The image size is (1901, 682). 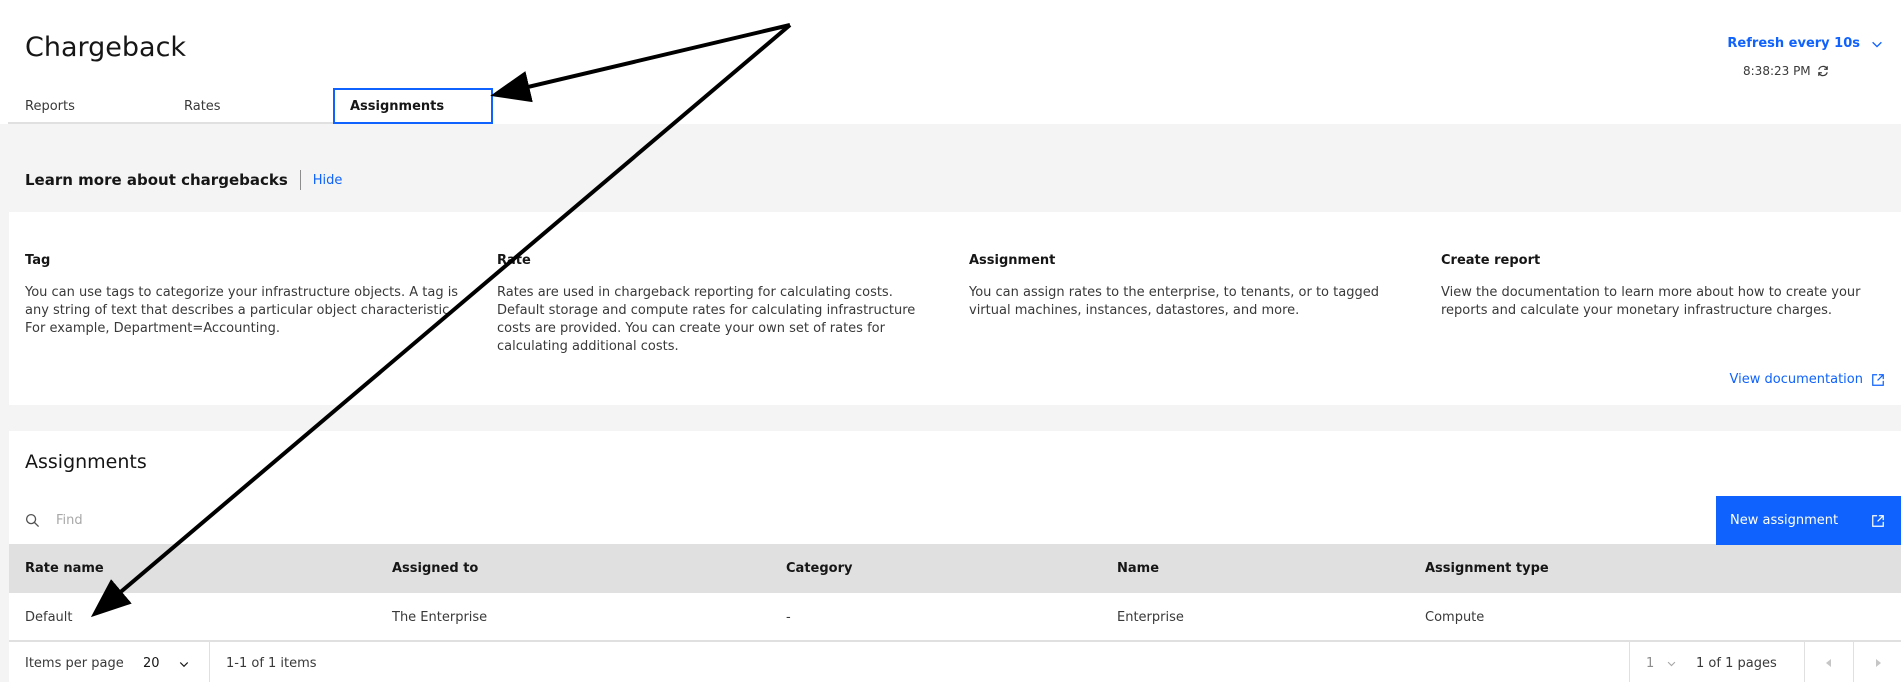 I want to click on page-number: 1, so click(x=1650, y=663).